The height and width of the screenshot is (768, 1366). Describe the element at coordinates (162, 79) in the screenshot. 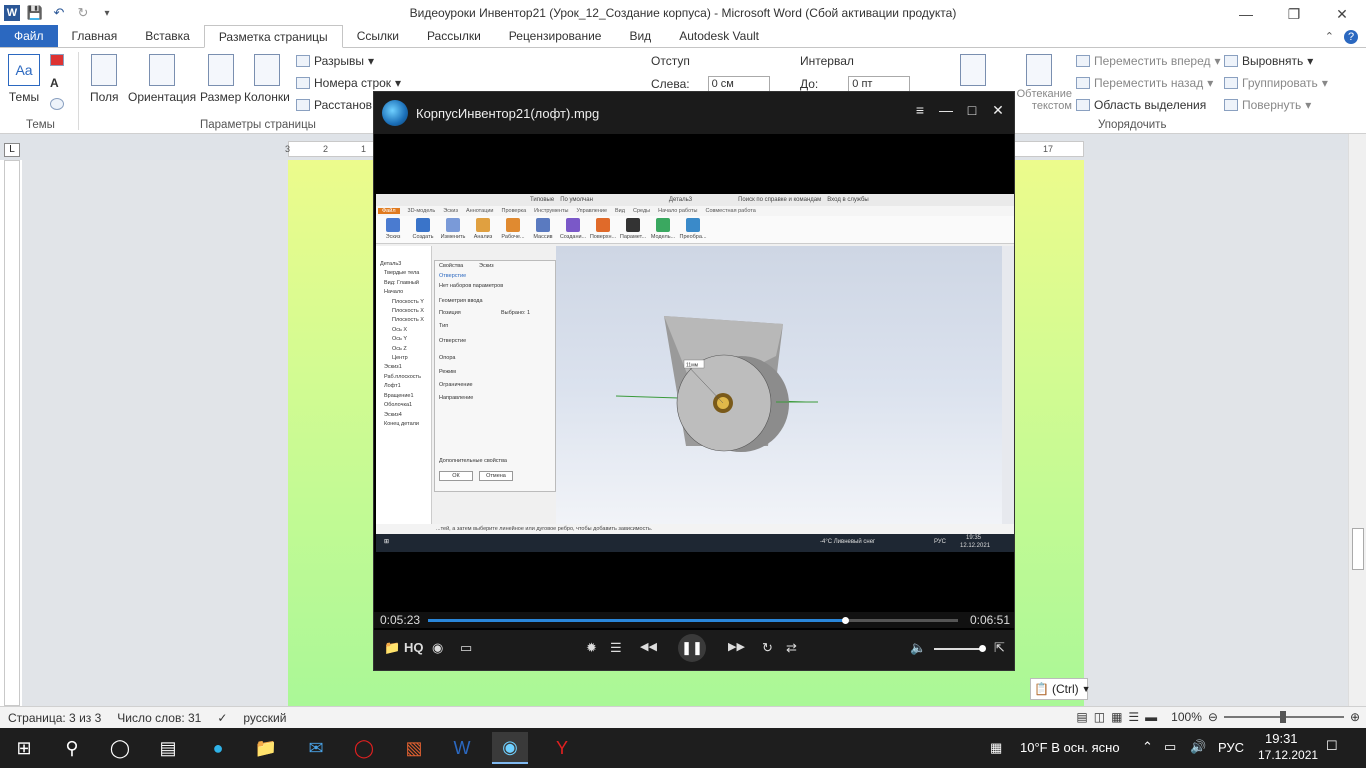

I see `orientation-button: Ориентация` at that location.